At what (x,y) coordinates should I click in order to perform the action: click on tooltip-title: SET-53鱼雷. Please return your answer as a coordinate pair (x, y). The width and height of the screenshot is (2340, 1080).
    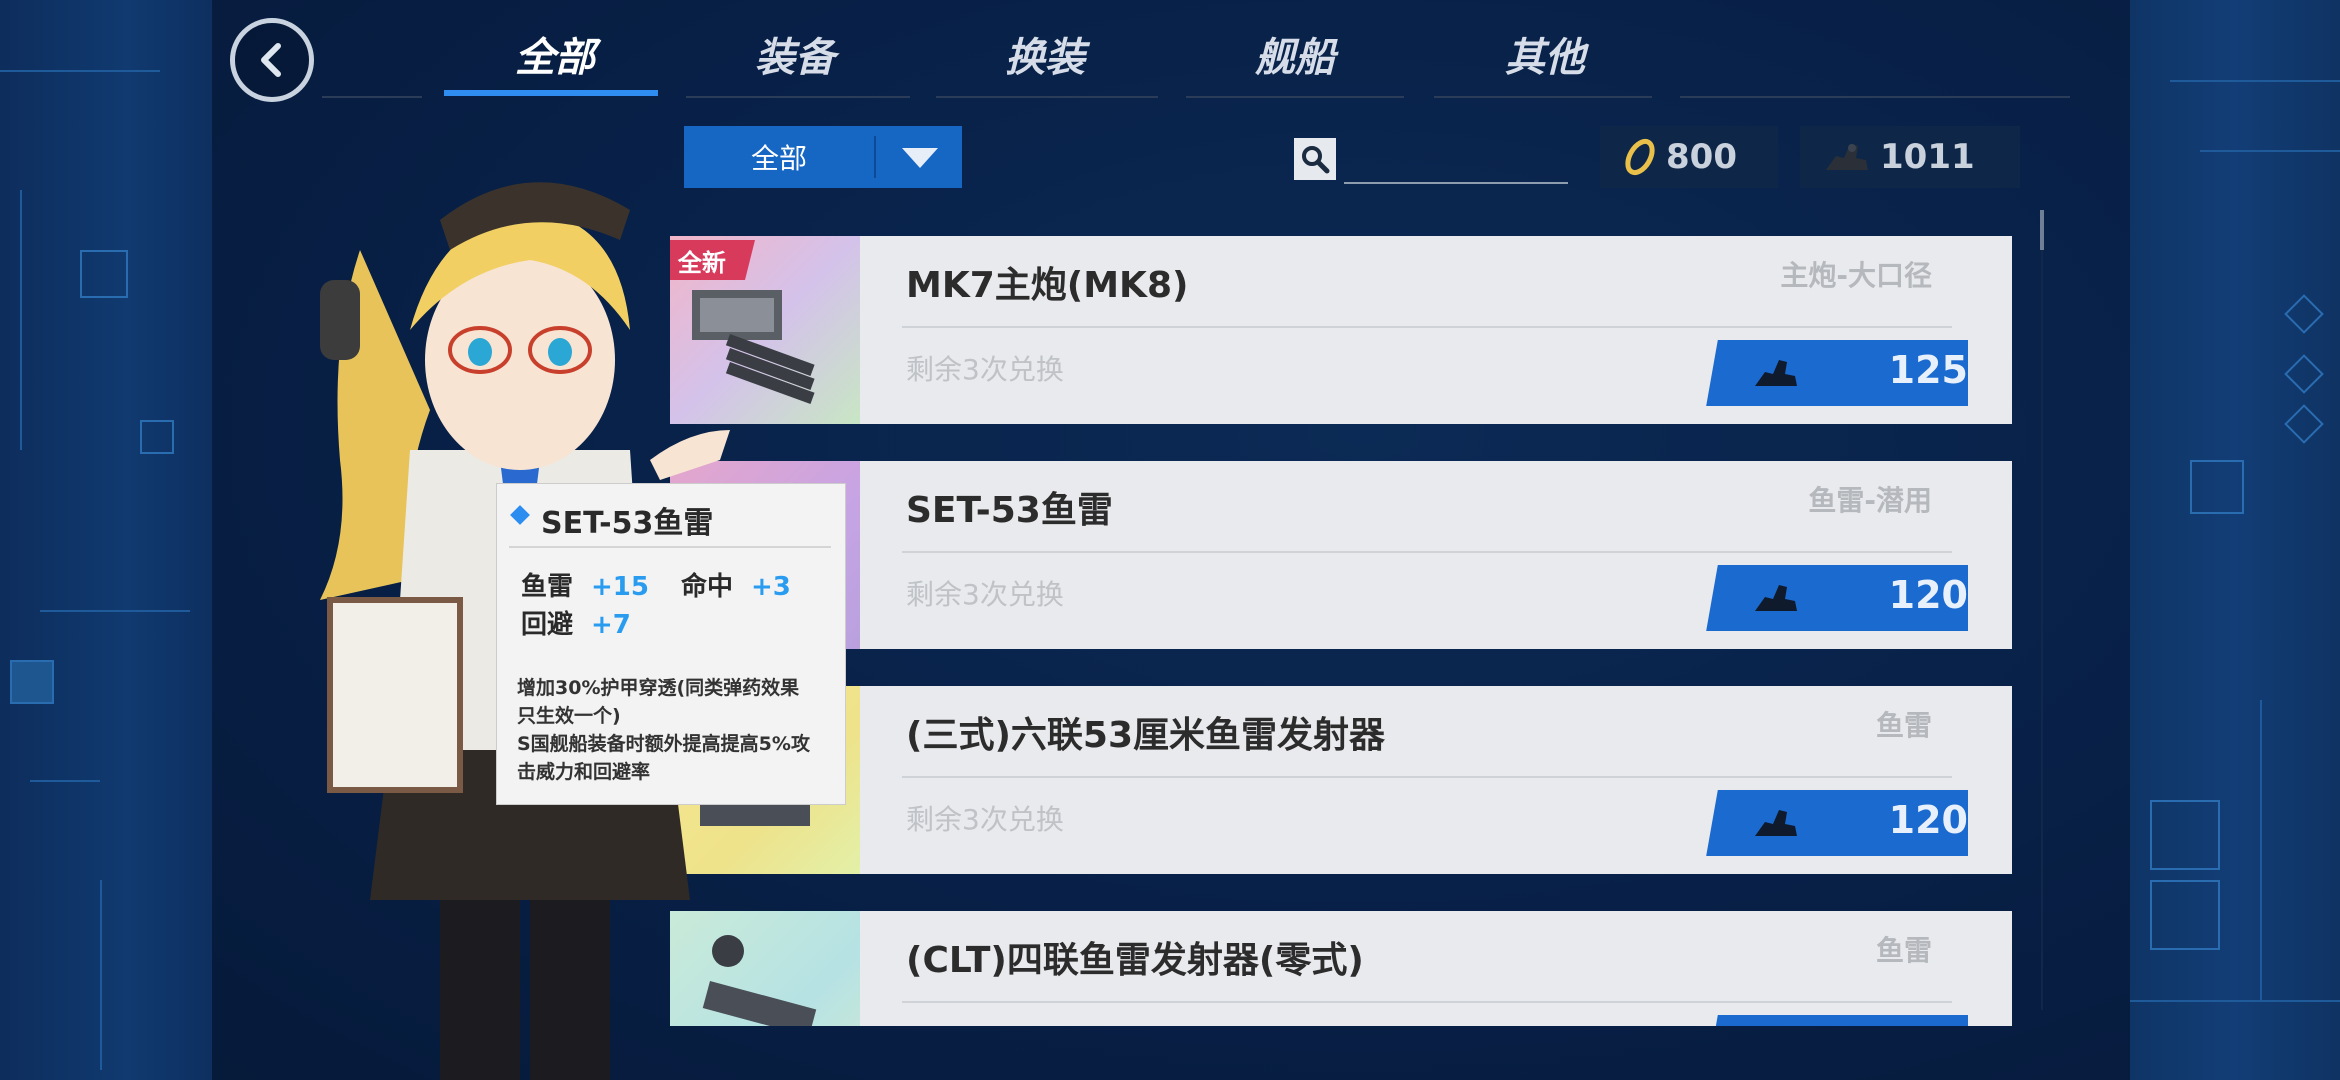
    Looking at the image, I should click on (627, 523).